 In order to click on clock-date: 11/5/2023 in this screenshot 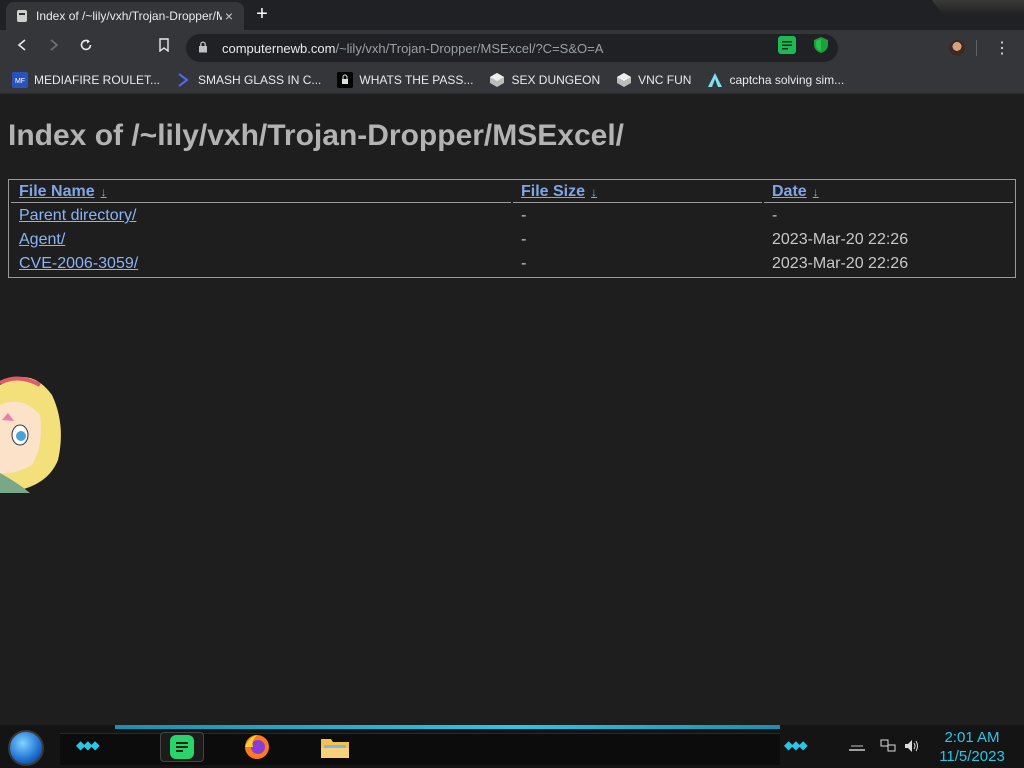, I will do `click(972, 756)`.